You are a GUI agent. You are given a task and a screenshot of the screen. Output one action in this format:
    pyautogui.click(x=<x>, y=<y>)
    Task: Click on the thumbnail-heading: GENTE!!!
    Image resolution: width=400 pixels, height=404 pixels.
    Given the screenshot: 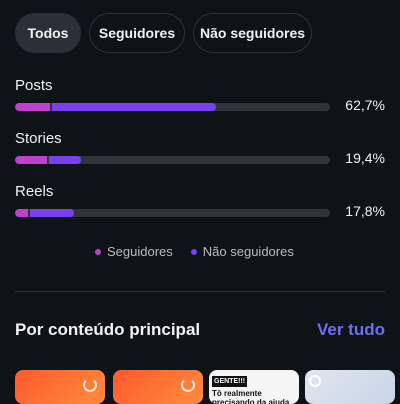 What is the action you would take?
    pyautogui.click(x=230, y=381)
    